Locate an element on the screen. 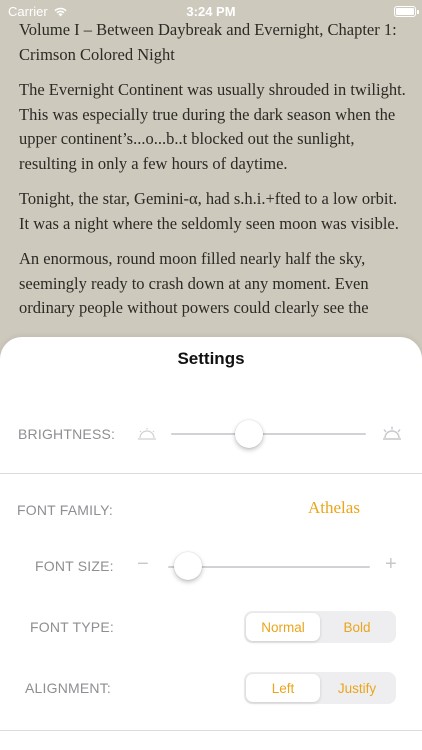 The image size is (422, 750). brightness-label: BRIGHTNESS: is located at coordinates (67, 434).